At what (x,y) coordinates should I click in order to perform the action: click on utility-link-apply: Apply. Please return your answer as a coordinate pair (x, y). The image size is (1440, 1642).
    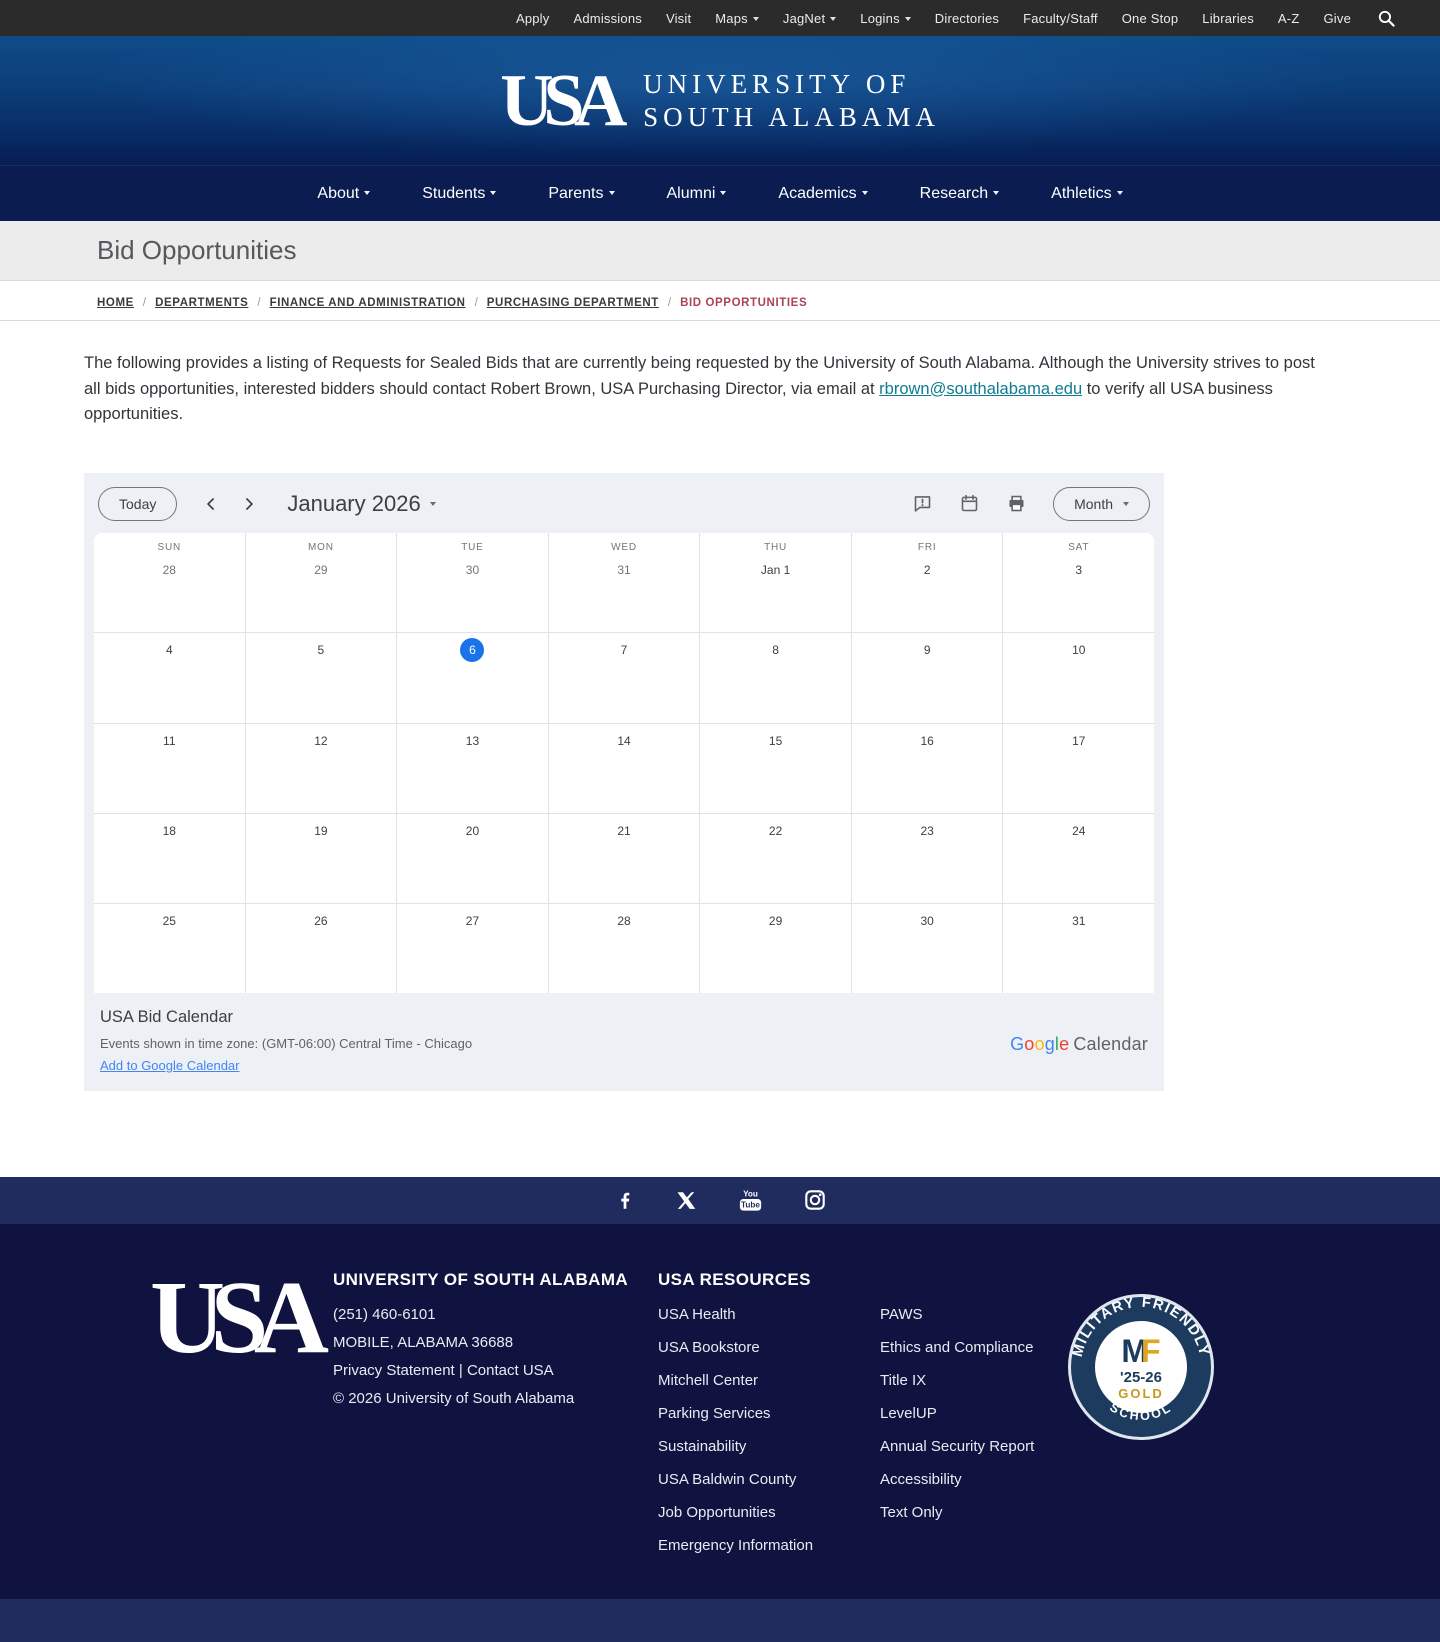
    Looking at the image, I should click on (533, 18).